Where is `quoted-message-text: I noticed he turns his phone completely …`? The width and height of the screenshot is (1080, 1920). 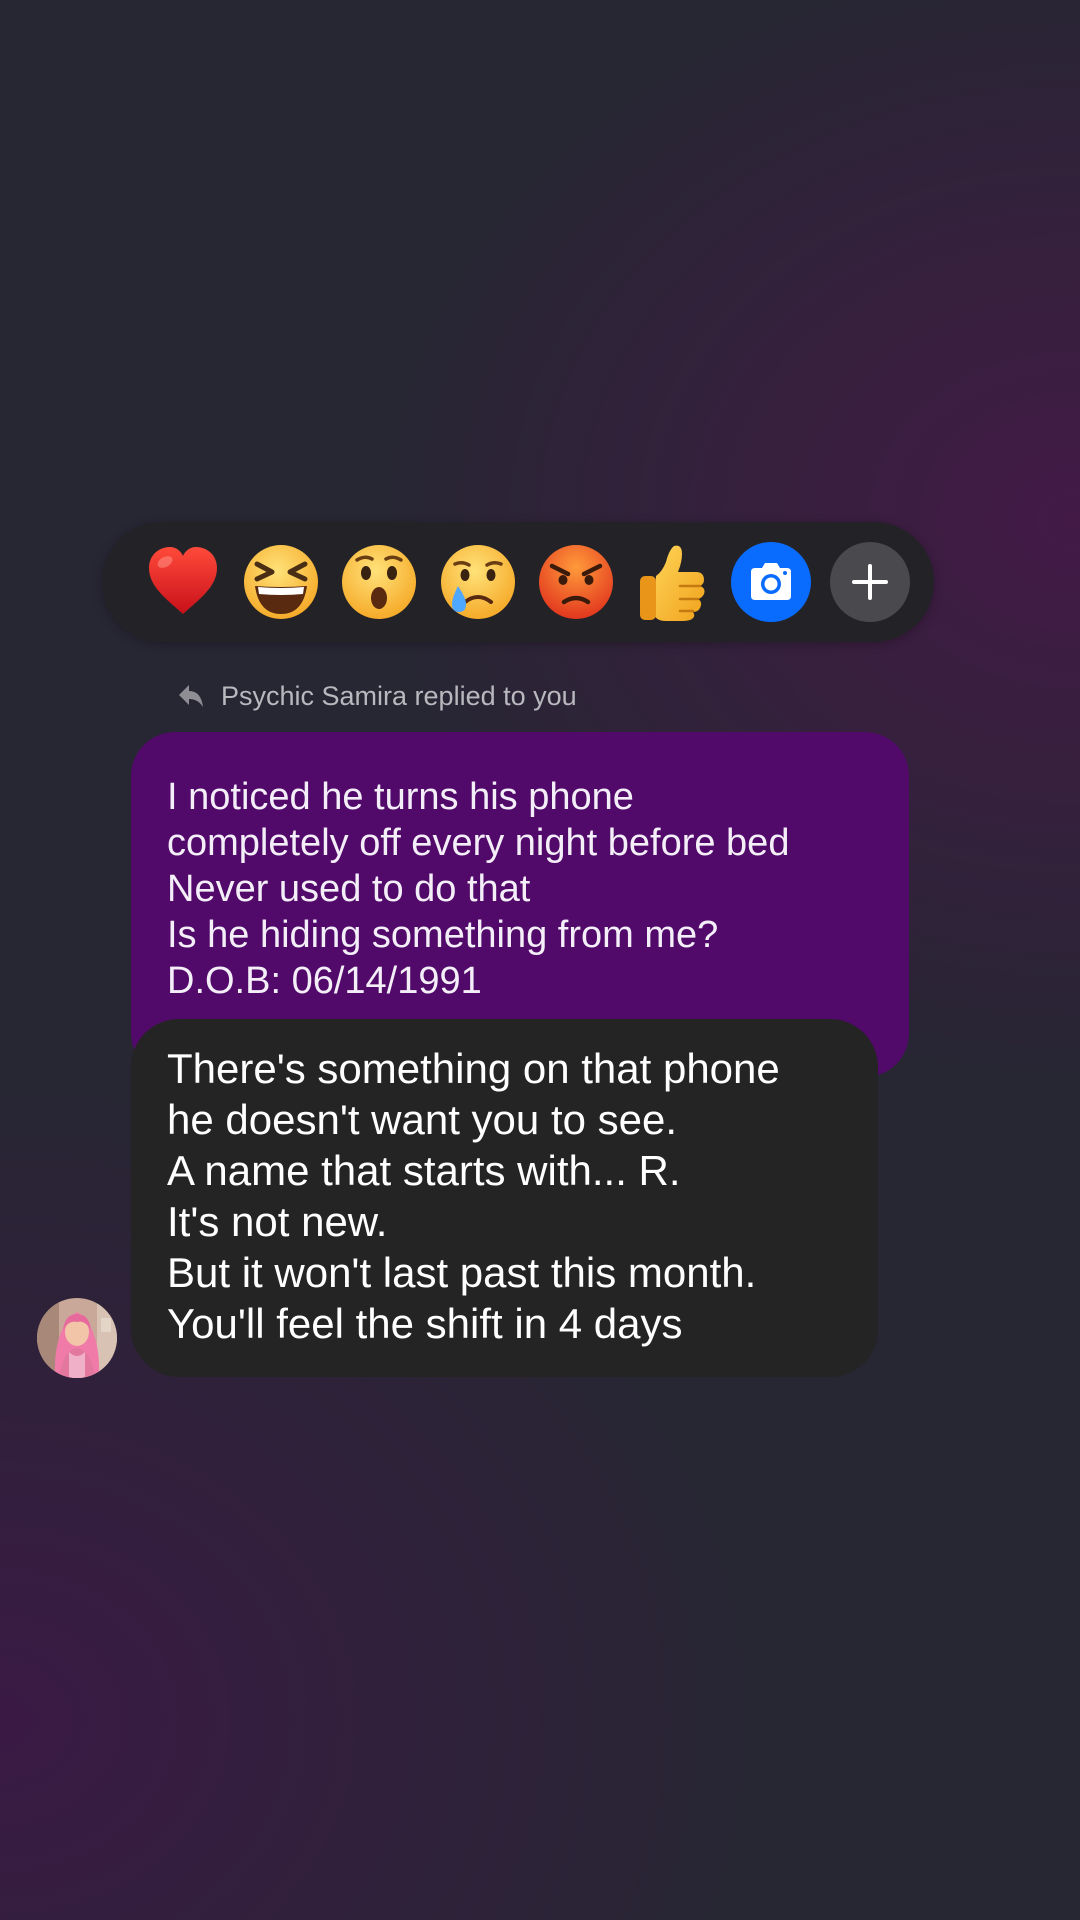 quoted-message-text: I noticed he turns his phone completely … is located at coordinates (478, 889).